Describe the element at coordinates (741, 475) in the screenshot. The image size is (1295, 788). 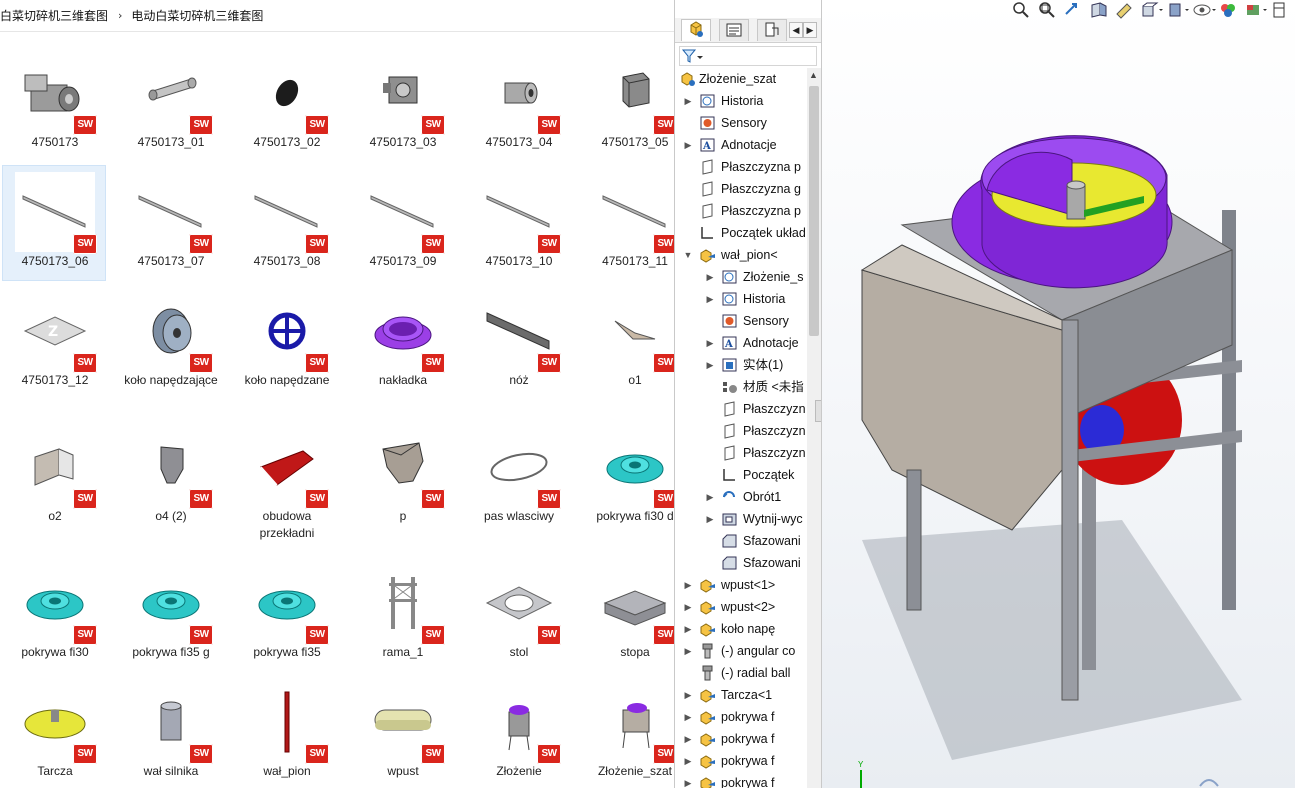
I see `tree-item: Początek` at that location.